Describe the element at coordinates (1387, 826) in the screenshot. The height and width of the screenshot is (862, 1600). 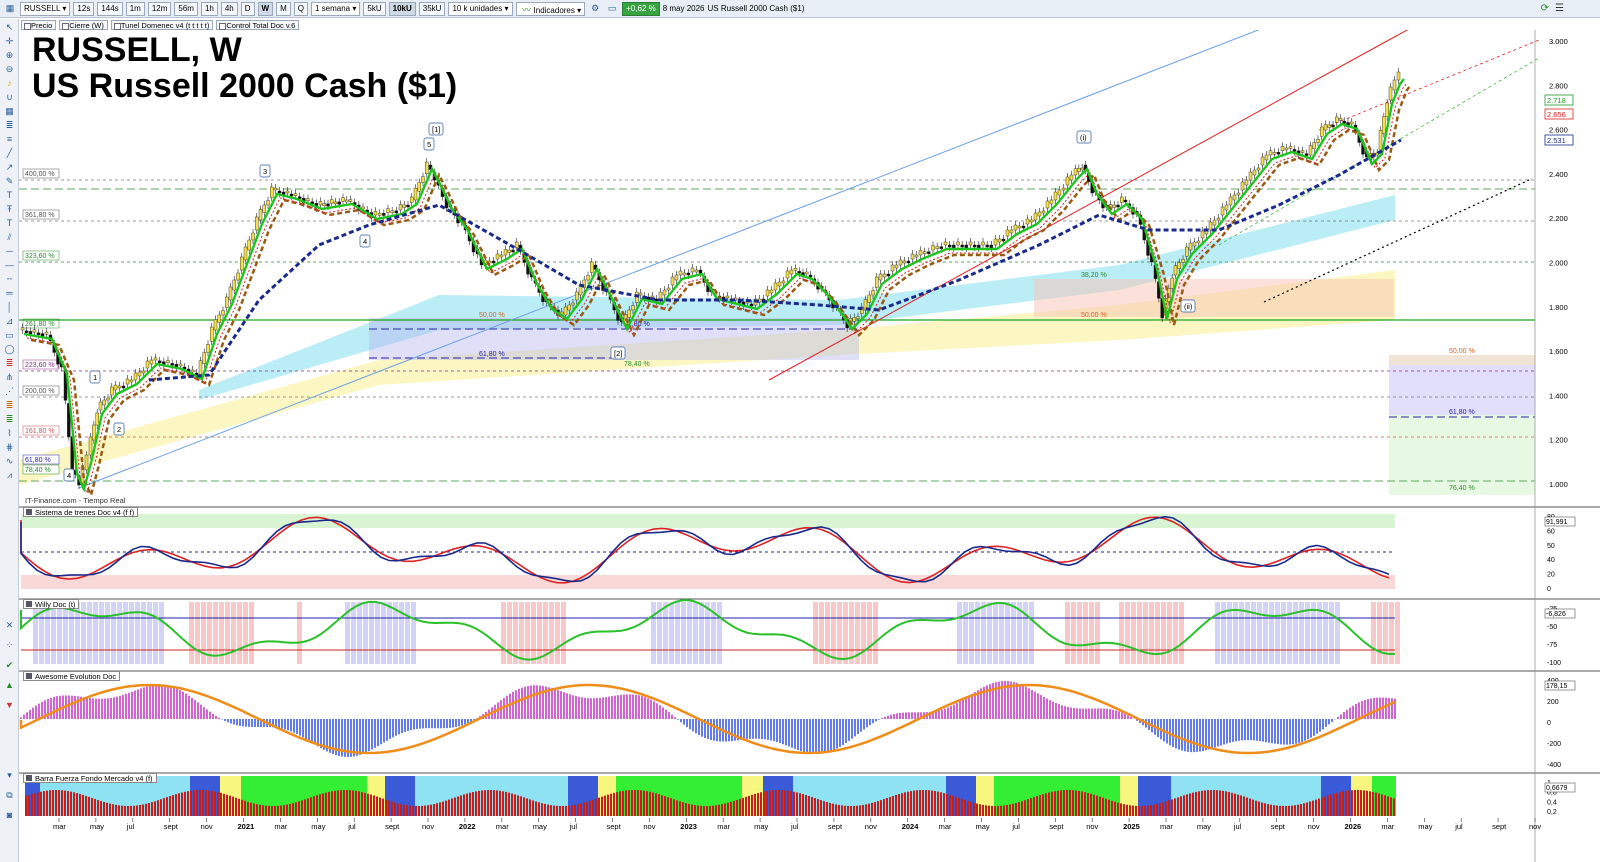
I see `x-label: mar` at that location.